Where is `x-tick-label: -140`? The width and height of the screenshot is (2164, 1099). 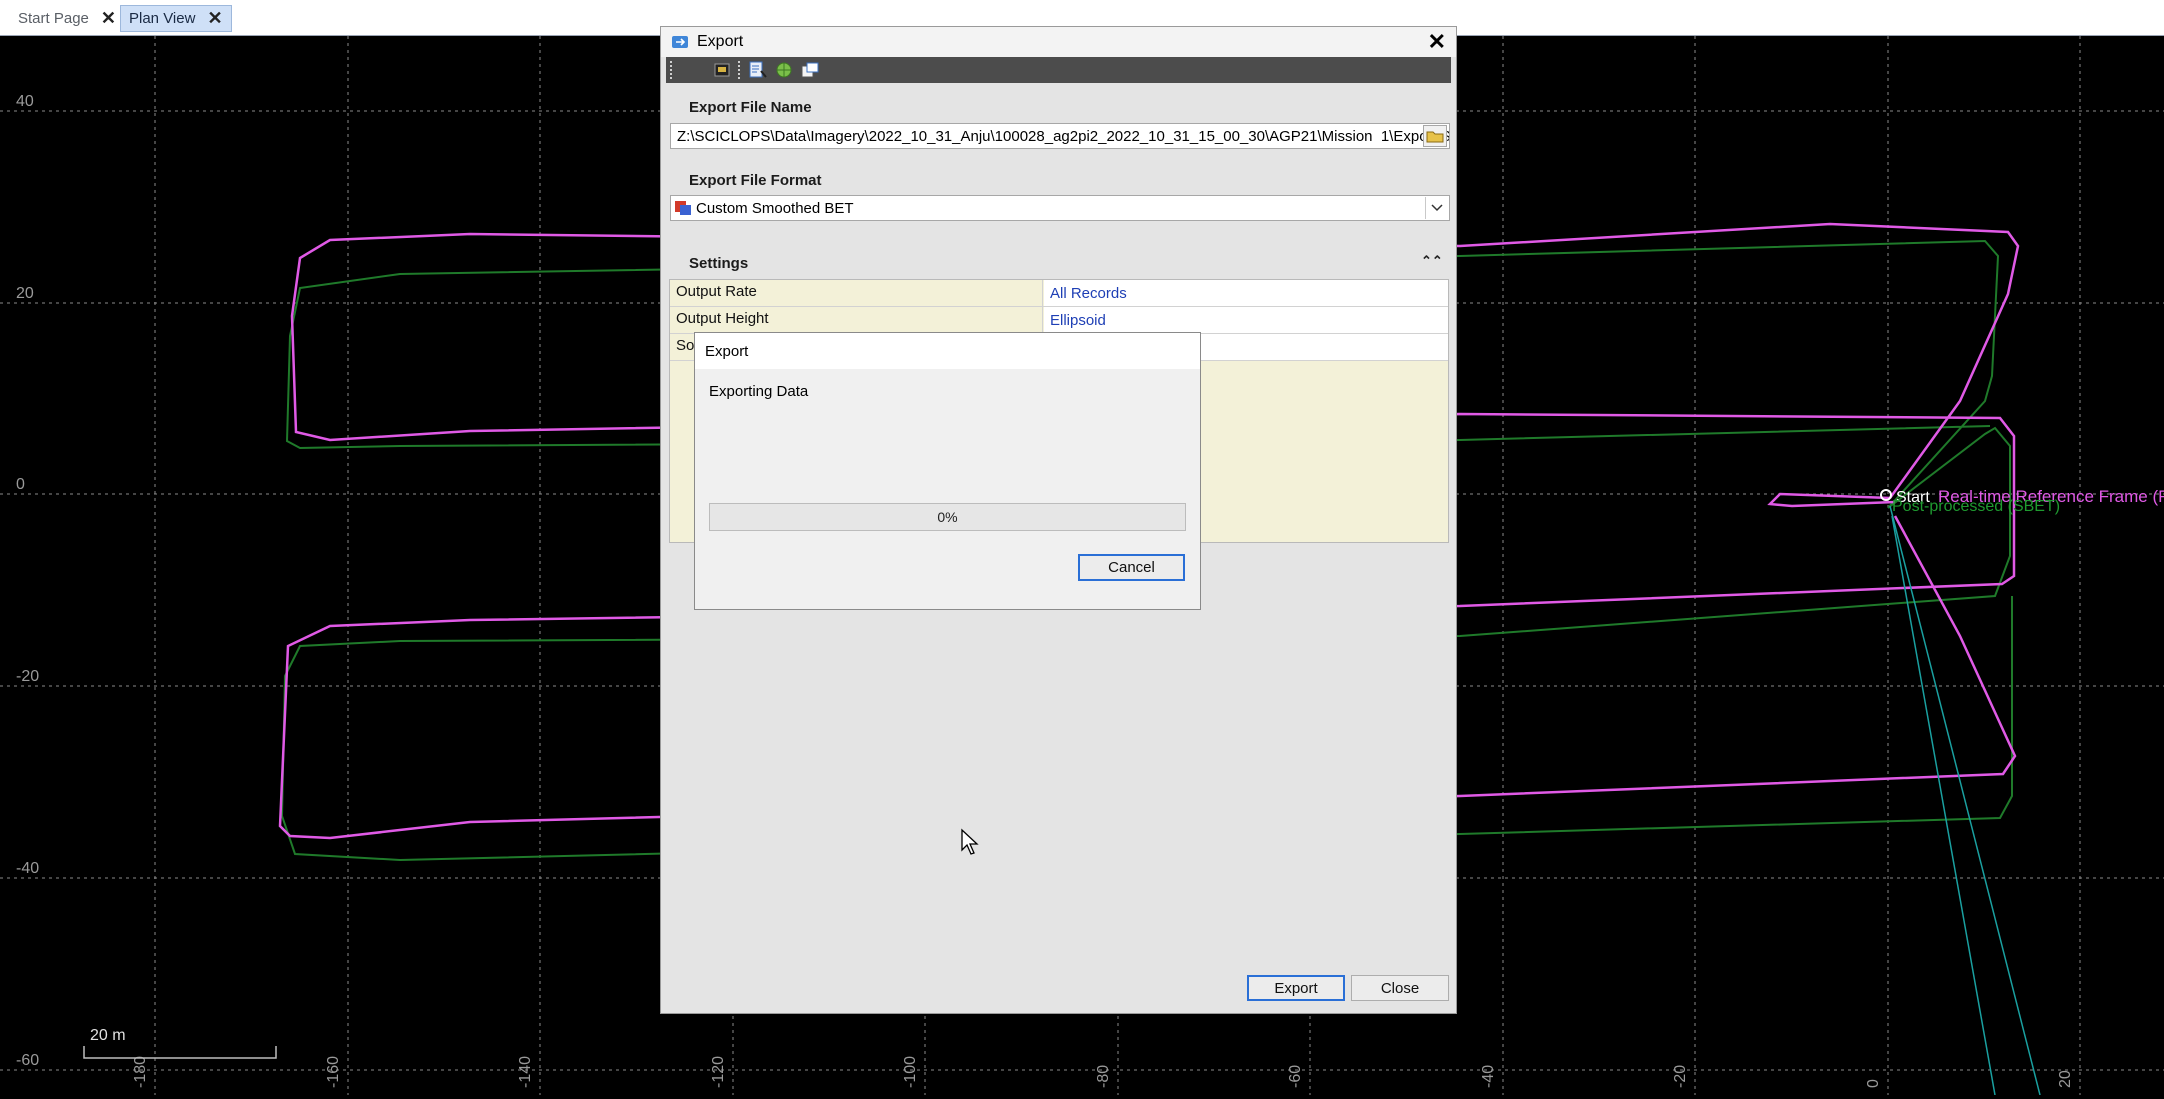
x-tick-label: -140 is located at coordinates (525, 1072).